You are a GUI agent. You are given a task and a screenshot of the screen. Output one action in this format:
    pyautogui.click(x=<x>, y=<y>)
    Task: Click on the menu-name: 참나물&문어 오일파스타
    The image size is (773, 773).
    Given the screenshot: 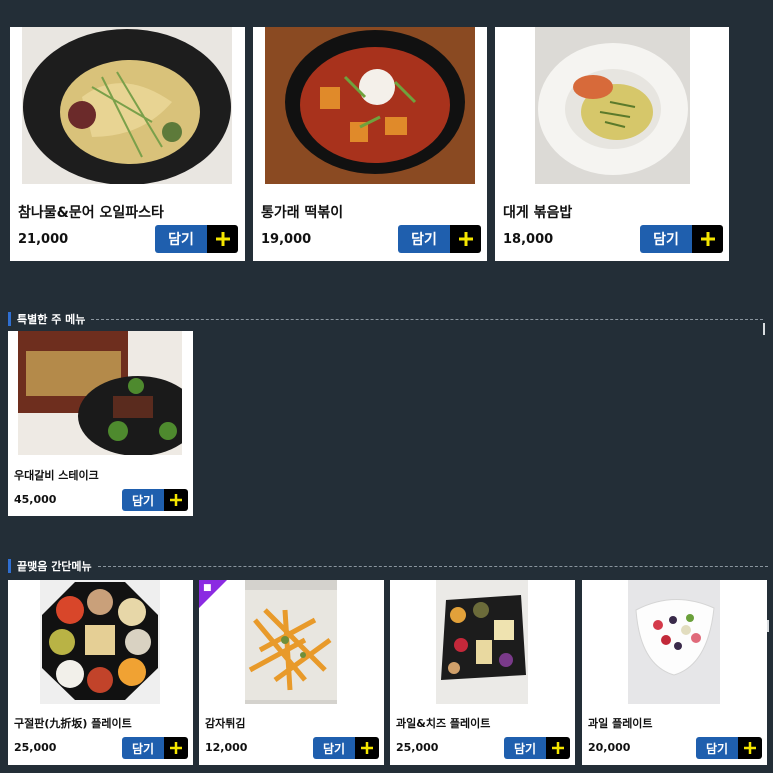 What is the action you would take?
    pyautogui.click(x=91, y=213)
    